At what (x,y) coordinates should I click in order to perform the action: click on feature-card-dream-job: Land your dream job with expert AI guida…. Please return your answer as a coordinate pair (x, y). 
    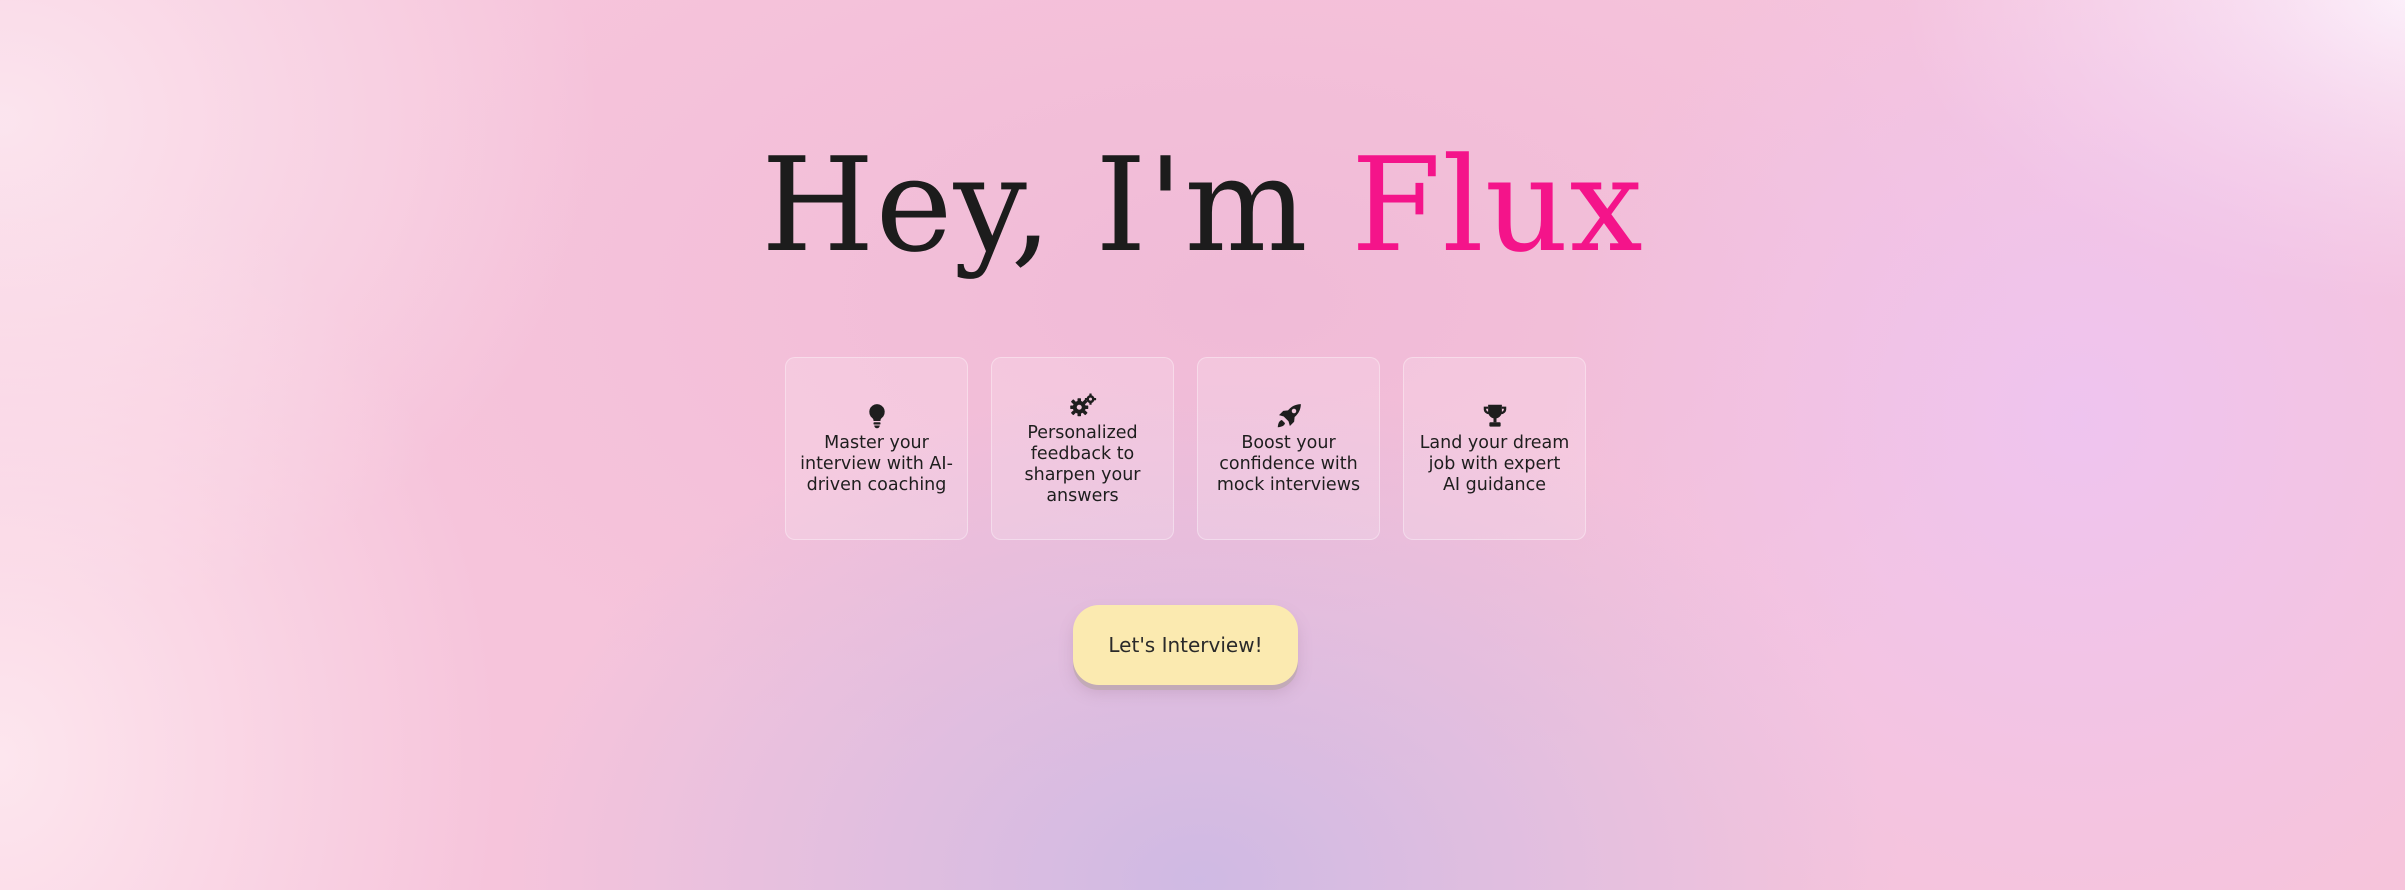
    Looking at the image, I should click on (1494, 448).